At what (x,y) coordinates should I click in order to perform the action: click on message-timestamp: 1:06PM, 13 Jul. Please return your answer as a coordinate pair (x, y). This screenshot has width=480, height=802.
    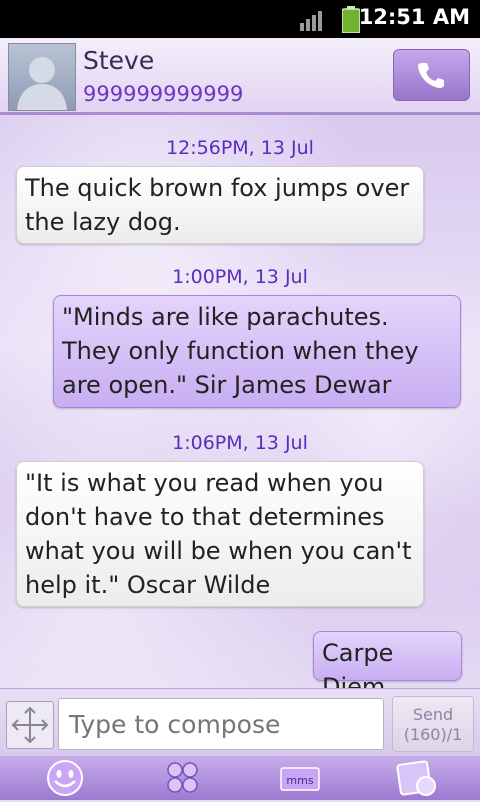
    Looking at the image, I should click on (240, 443).